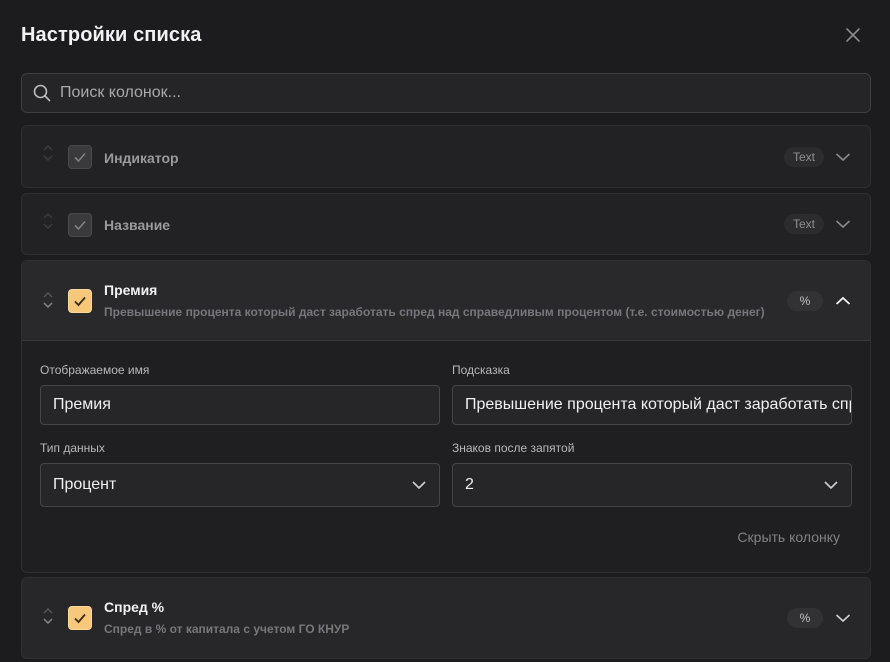  What do you see at coordinates (227, 629) in the screenshot?
I see `column-description: Спред в % от капитала с учетом ГО КНУР` at bounding box center [227, 629].